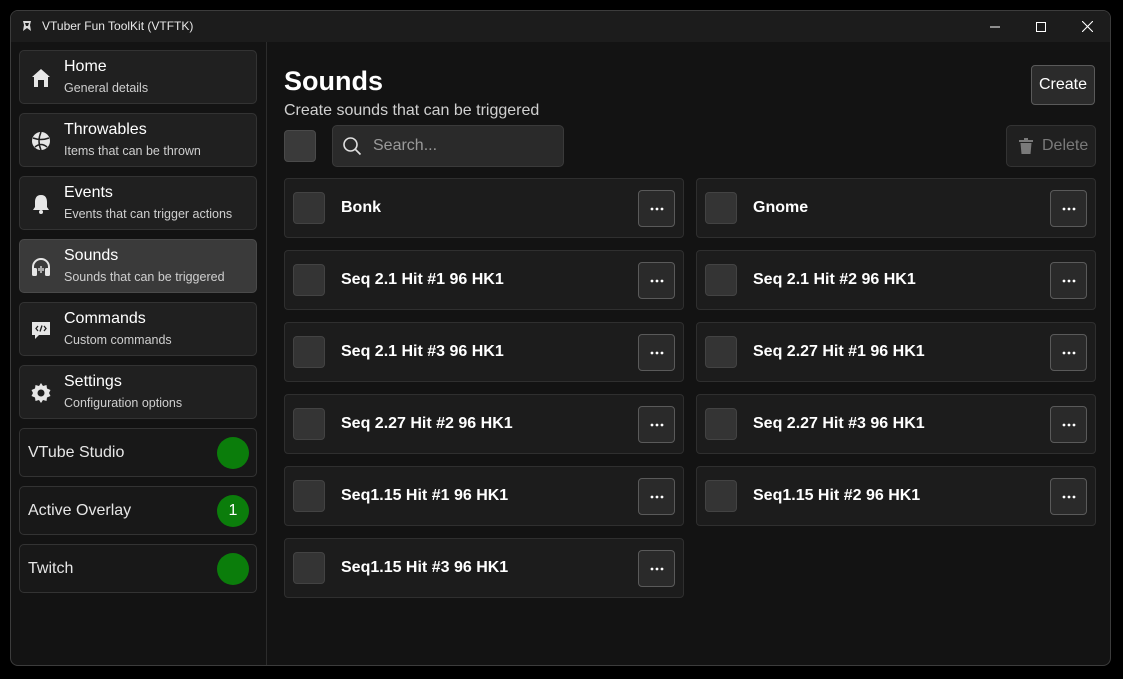  Describe the element at coordinates (93, 381) in the screenshot. I see `sidebar-item-label: Settings` at that location.